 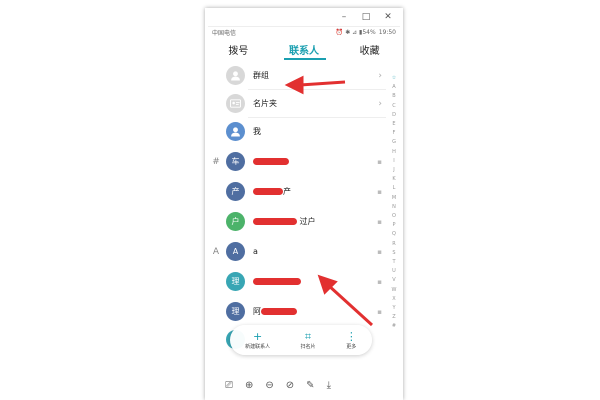 What do you see at coordinates (393, 179) in the screenshot?
I see `index-letter: K` at bounding box center [393, 179].